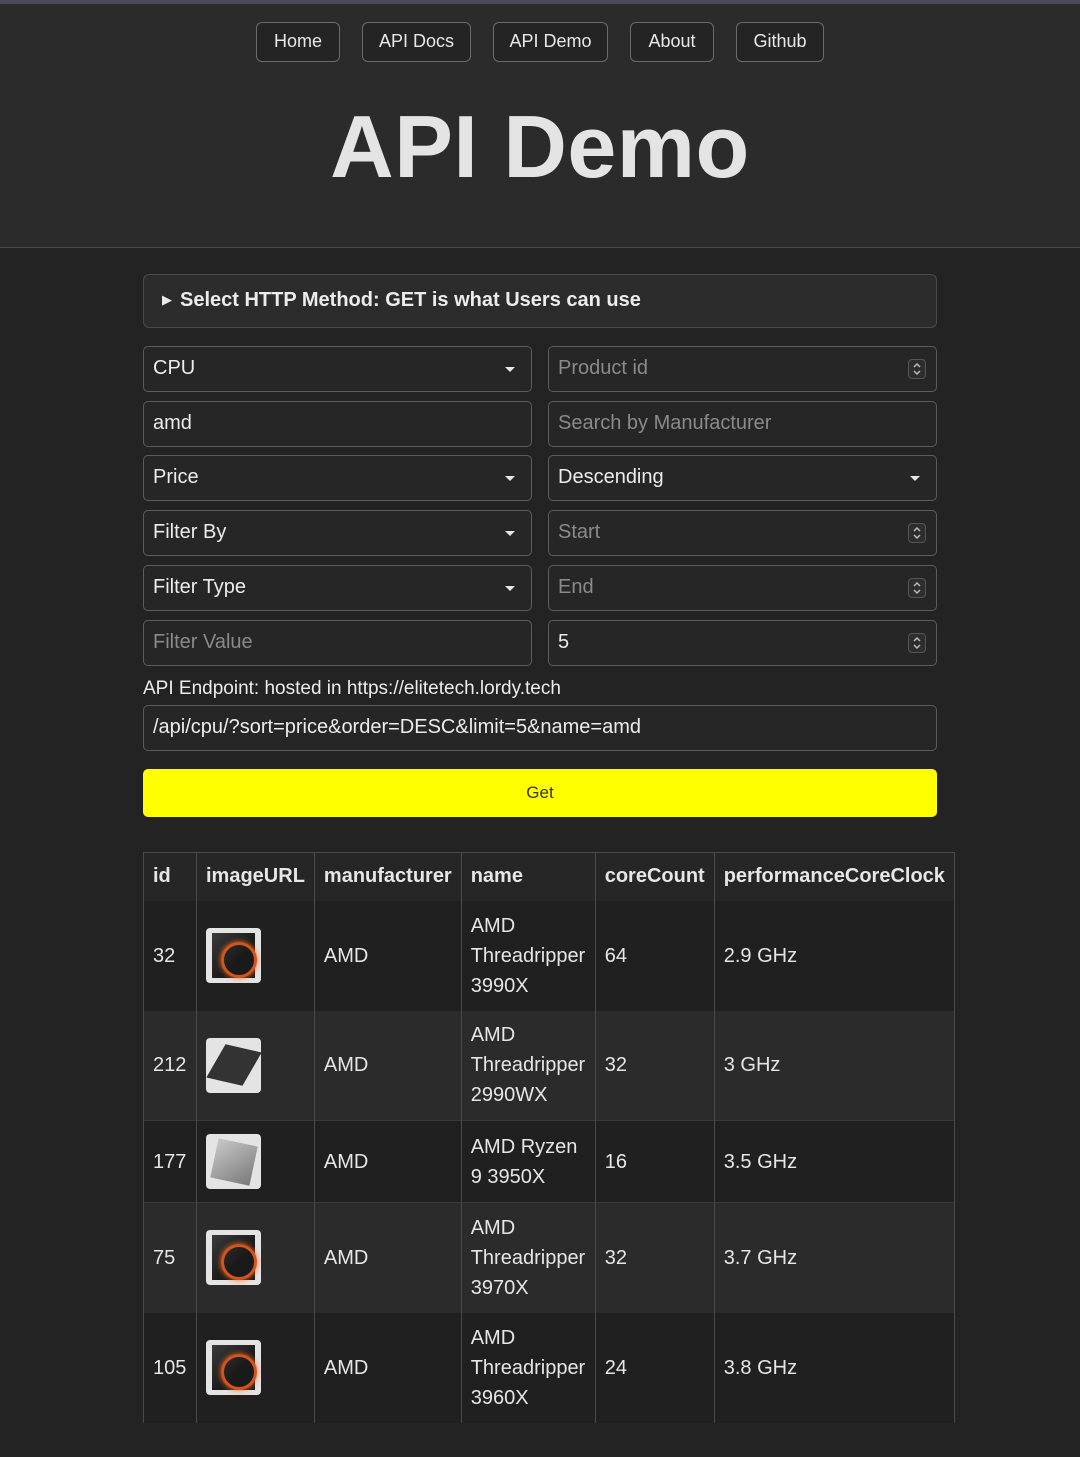  Describe the element at coordinates (174, 368) in the screenshot. I see `category-select-value: CPU` at that location.